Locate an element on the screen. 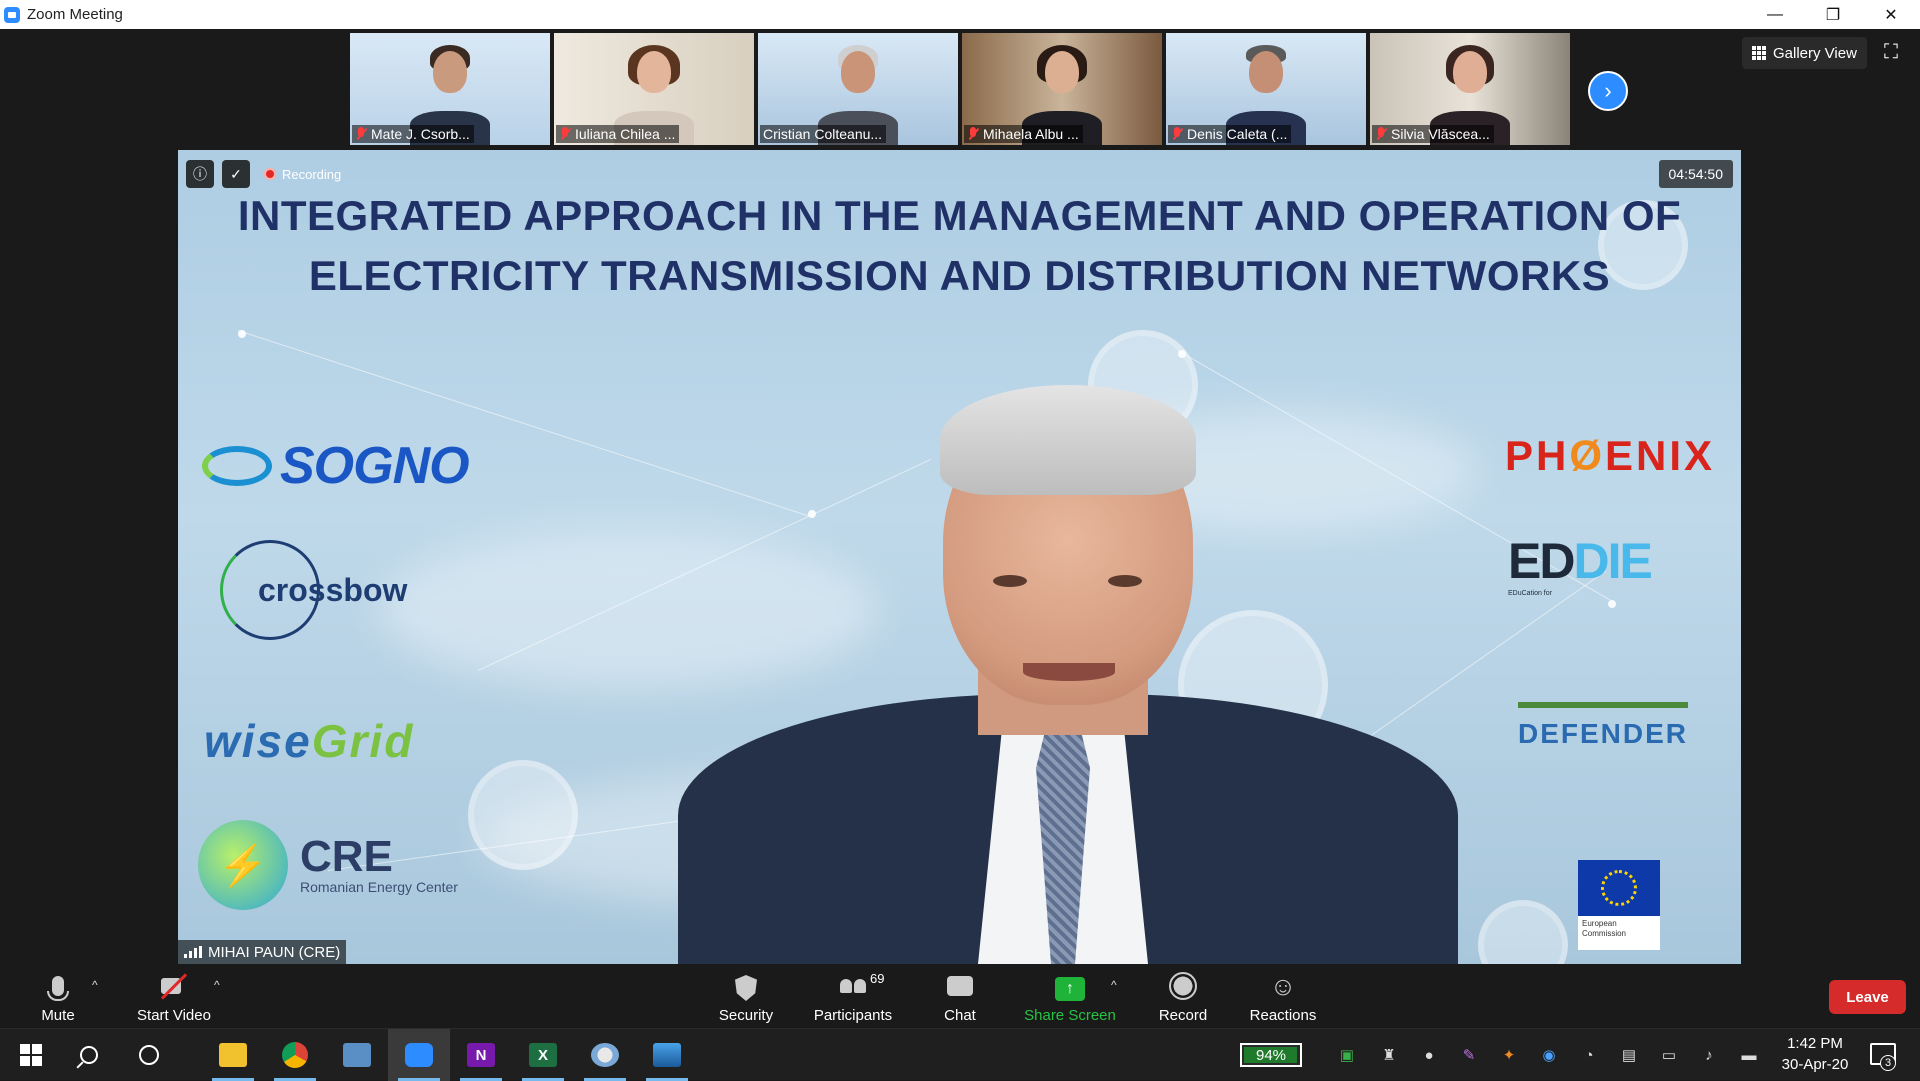 The image size is (1920, 1081). defender-text: DEFENDER is located at coordinates (1603, 733).